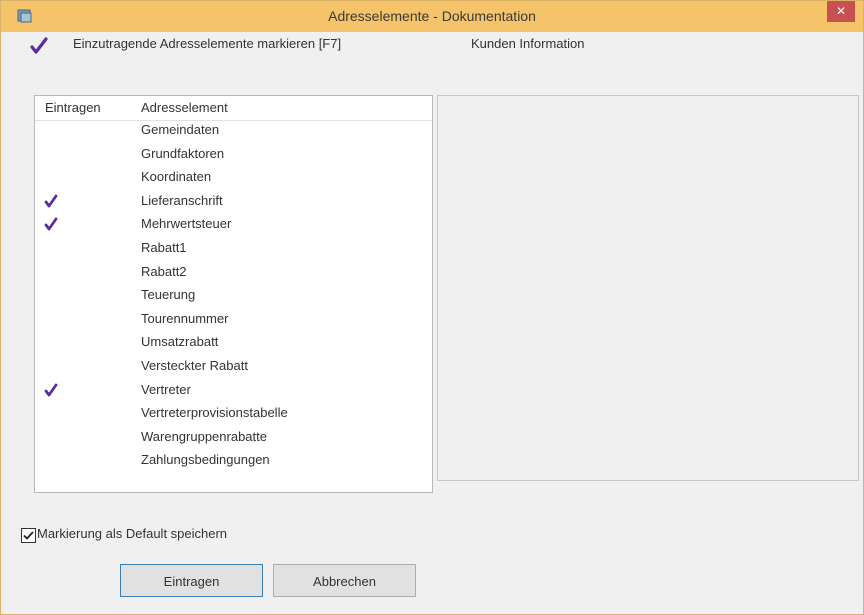 The width and height of the screenshot is (864, 615). What do you see at coordinates (164, 247) in the screenshot?
I see `list-item-label: Rabatt1` at bounding box center [164, 247].